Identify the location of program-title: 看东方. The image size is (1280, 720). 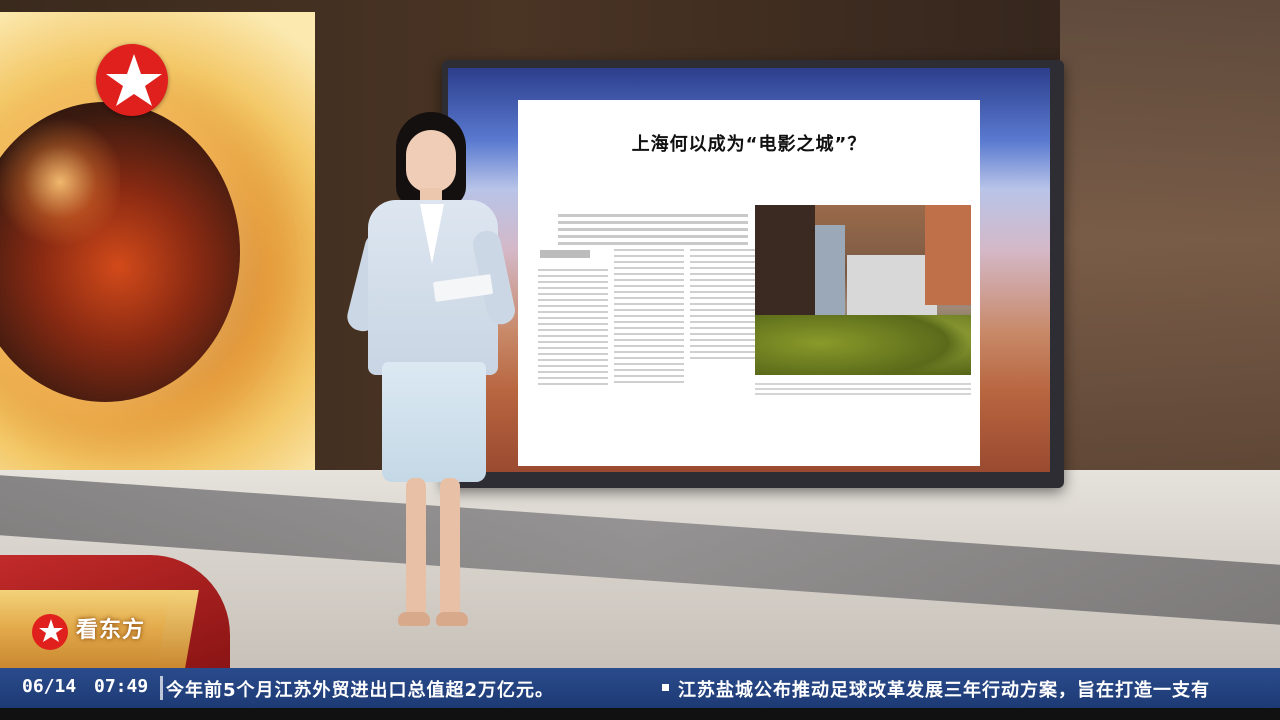
(111, 630).